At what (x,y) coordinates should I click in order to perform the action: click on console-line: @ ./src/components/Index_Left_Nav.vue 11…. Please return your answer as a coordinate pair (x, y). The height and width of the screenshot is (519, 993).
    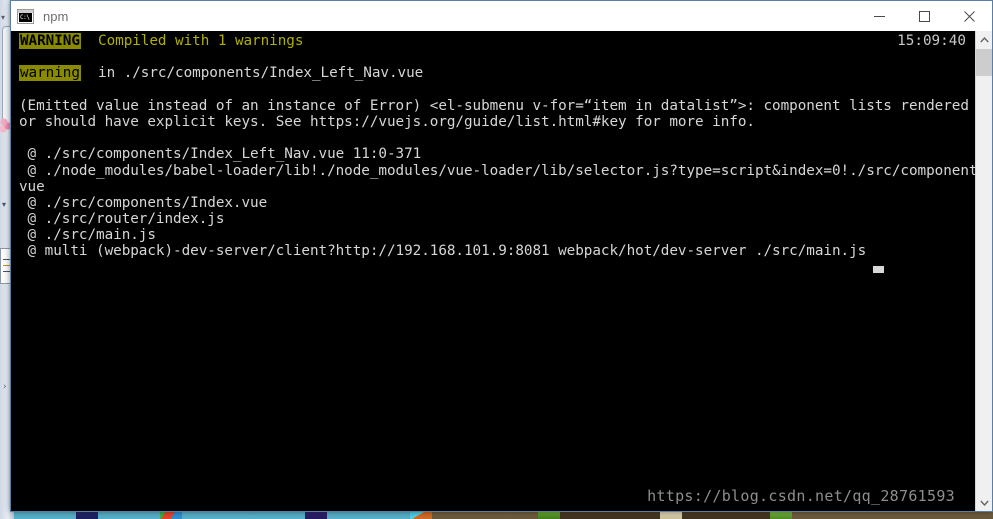
    Looking at the image, I should click on (497, 154).